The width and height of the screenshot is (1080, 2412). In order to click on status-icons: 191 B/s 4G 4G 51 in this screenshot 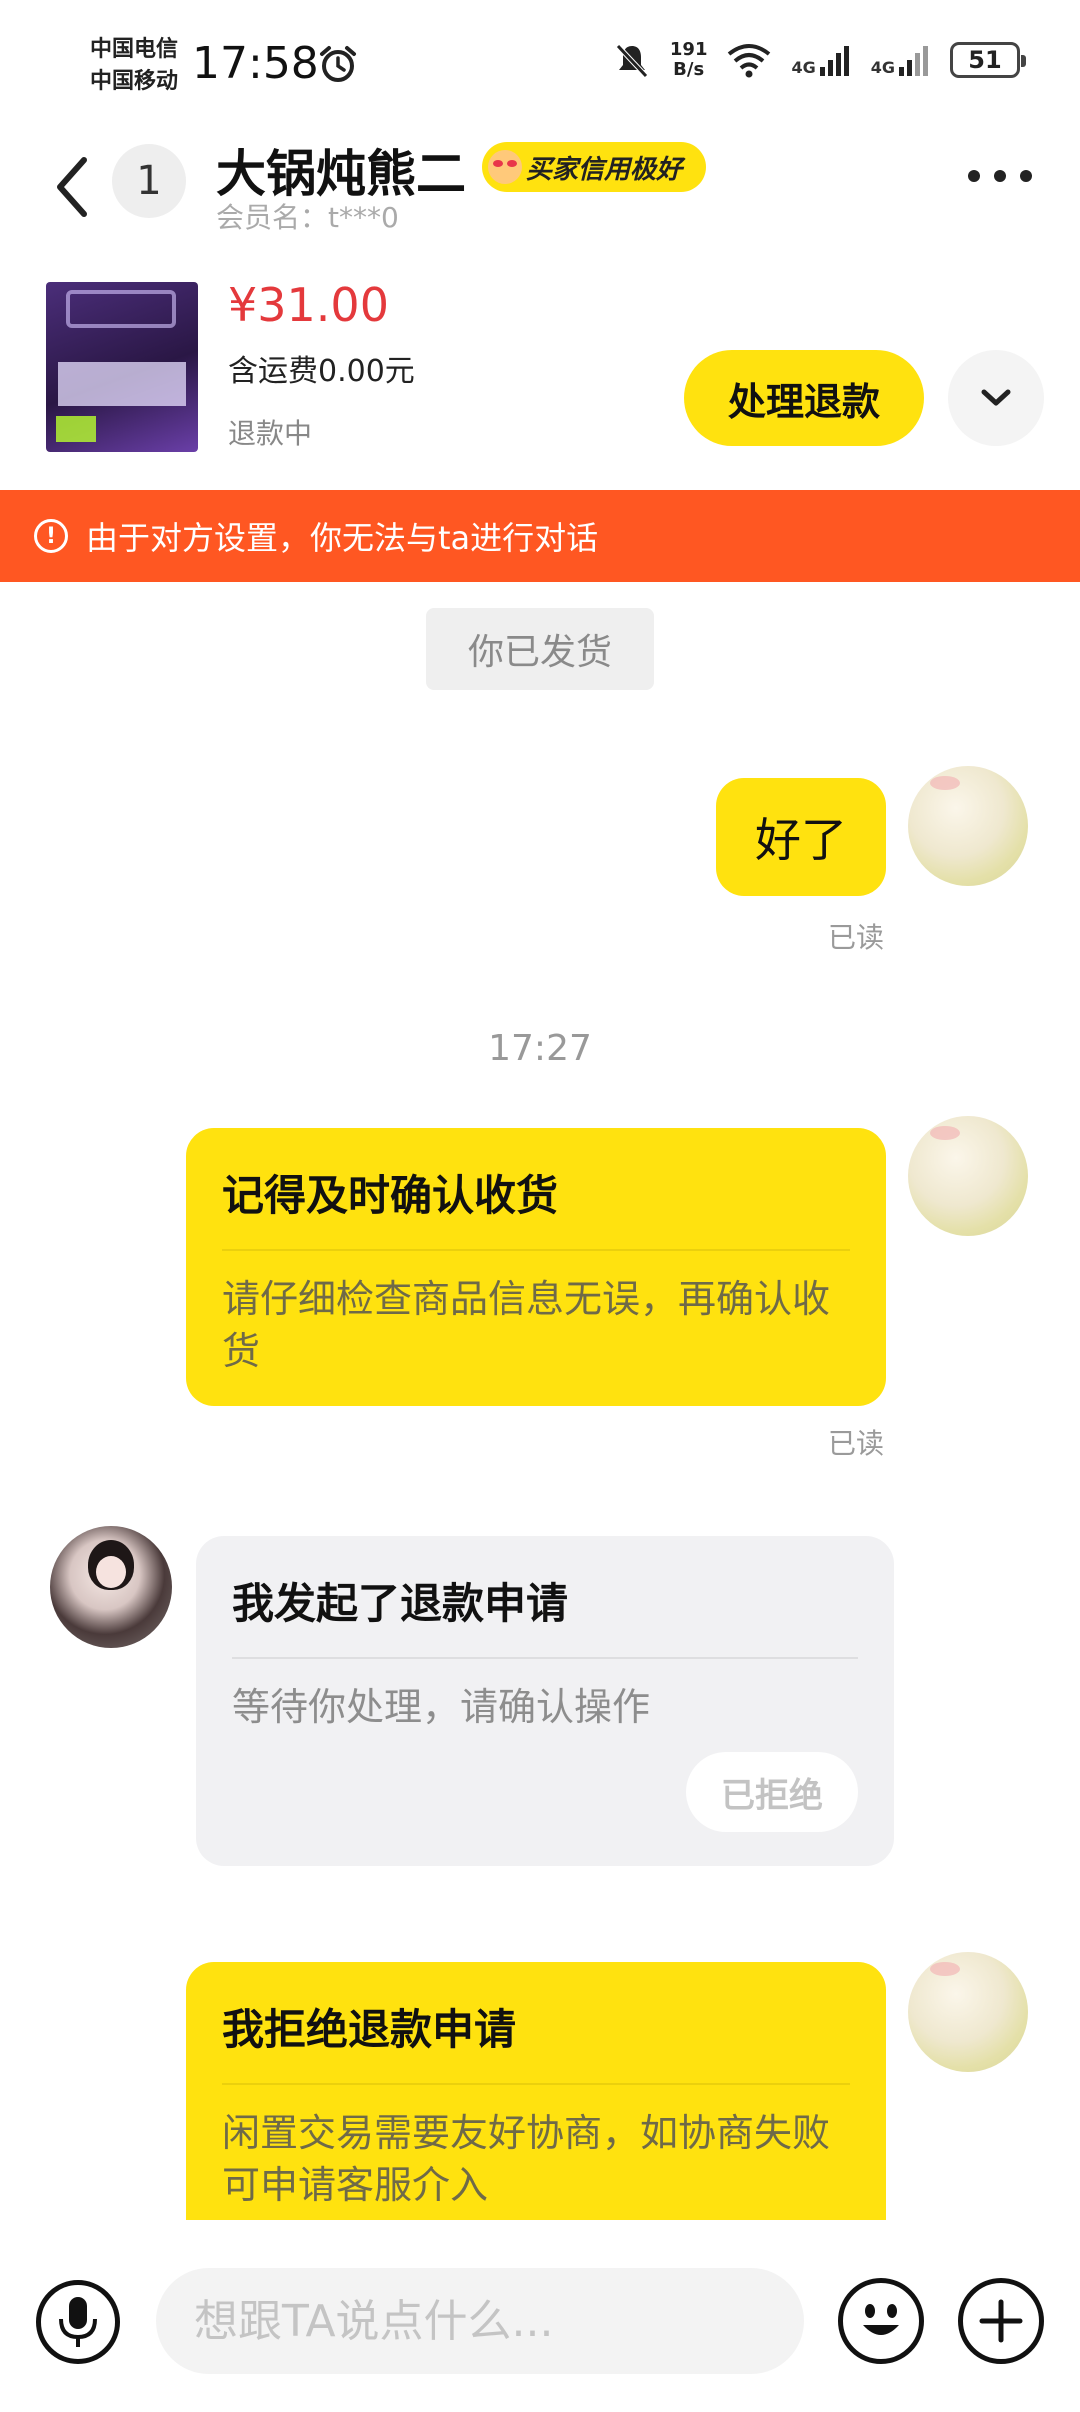, I will do `click(819, 60)`.